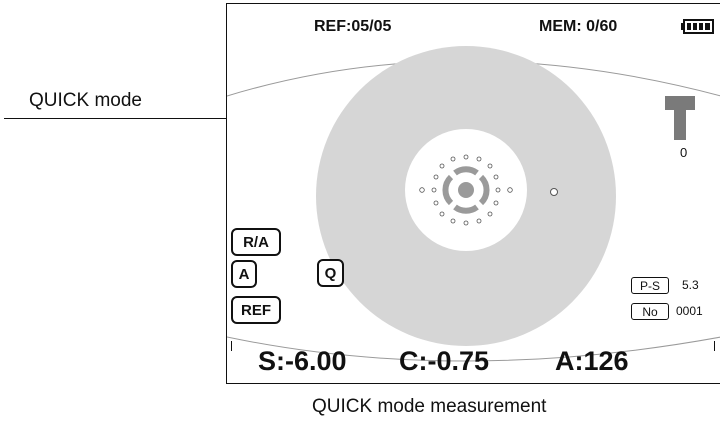 The image size is (720, 426). Describe the element at coordinates (714, 346) in the screenshot. I see `reading-divider-right` at that location.